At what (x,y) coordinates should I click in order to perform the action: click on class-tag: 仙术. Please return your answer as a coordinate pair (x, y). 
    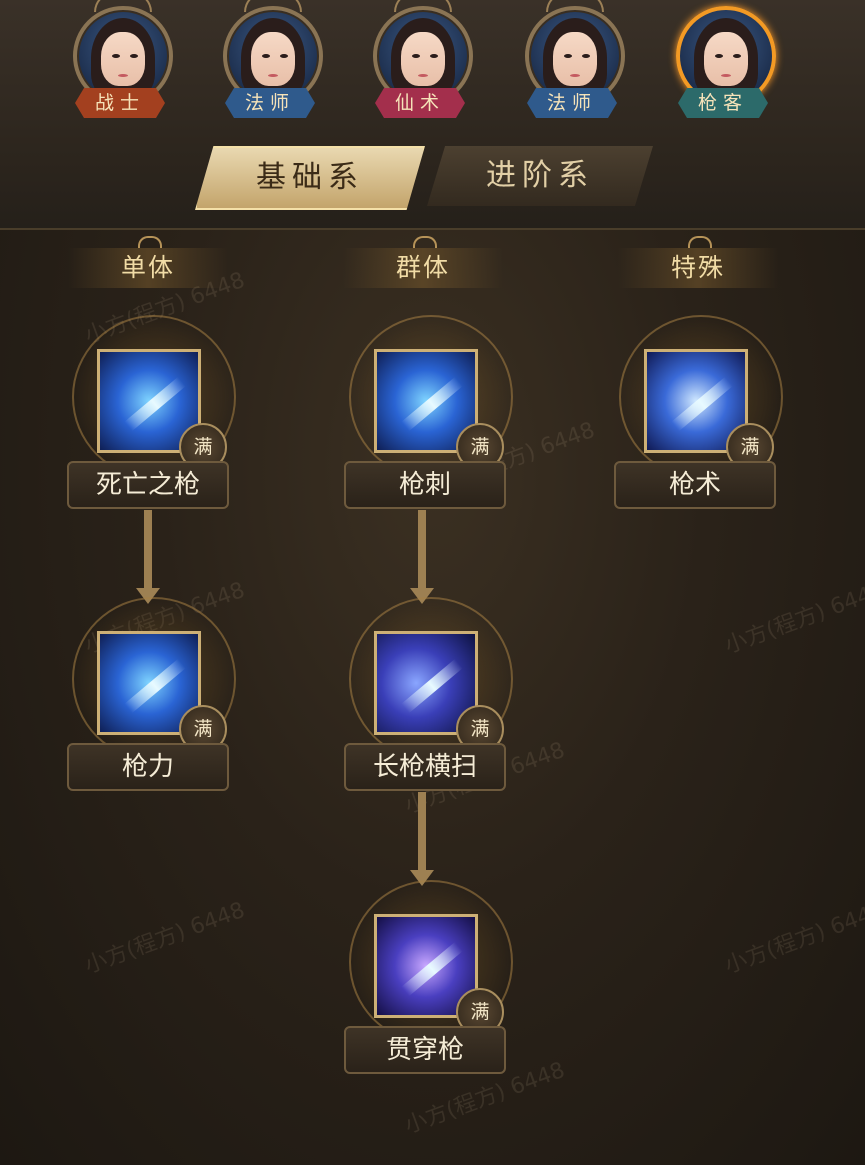
    Looking at the image, I should click on (420, 103).